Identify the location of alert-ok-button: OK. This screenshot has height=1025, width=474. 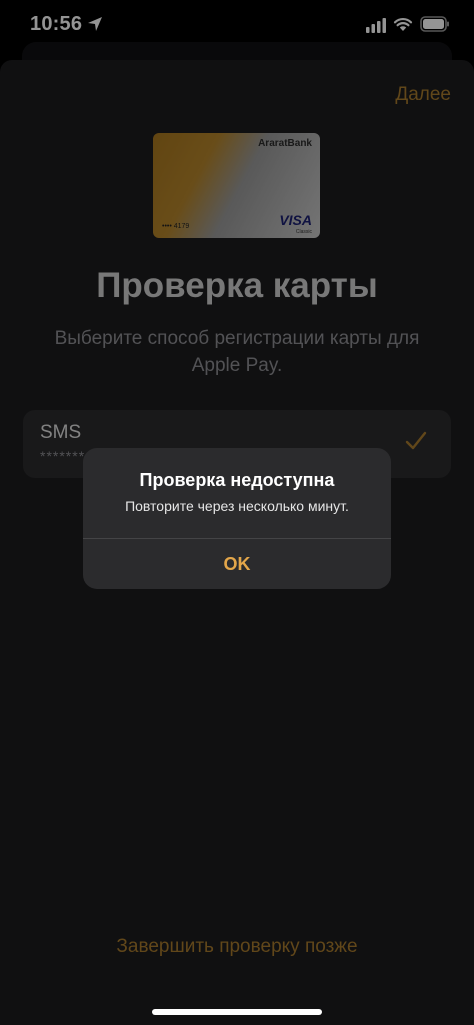
(237, 564).